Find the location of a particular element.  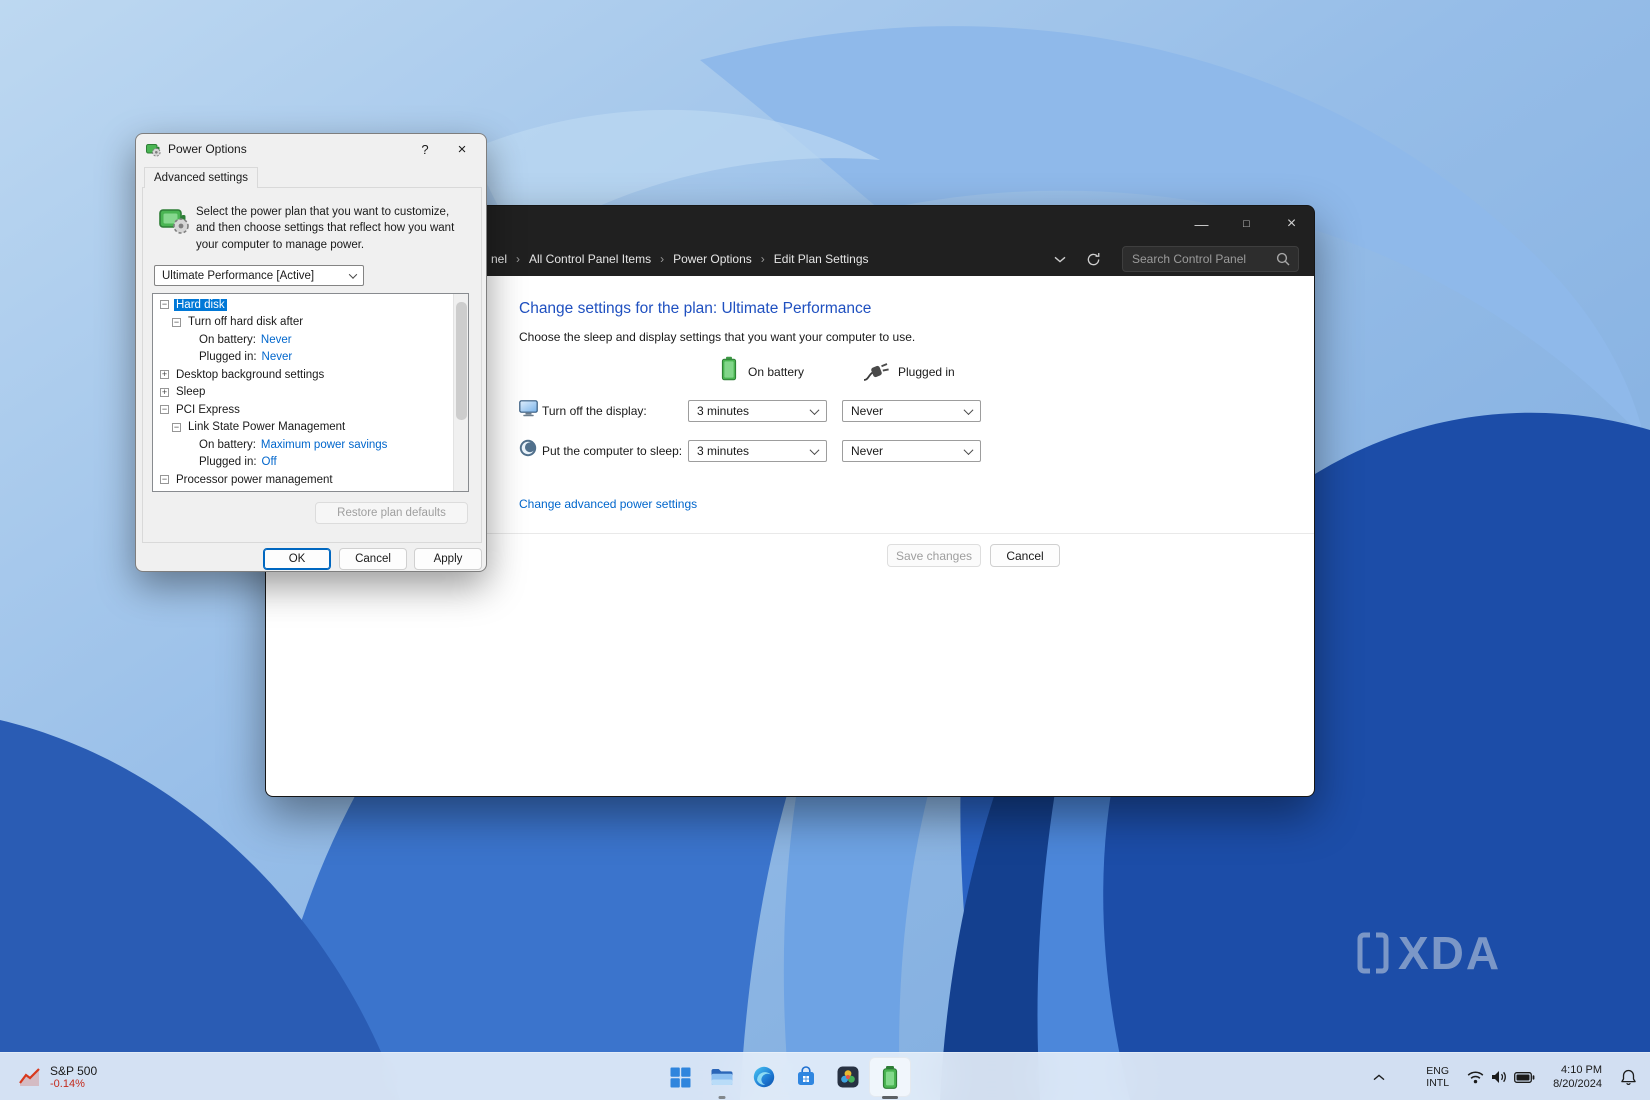

scrollbar is located at coordinates (460, 392).